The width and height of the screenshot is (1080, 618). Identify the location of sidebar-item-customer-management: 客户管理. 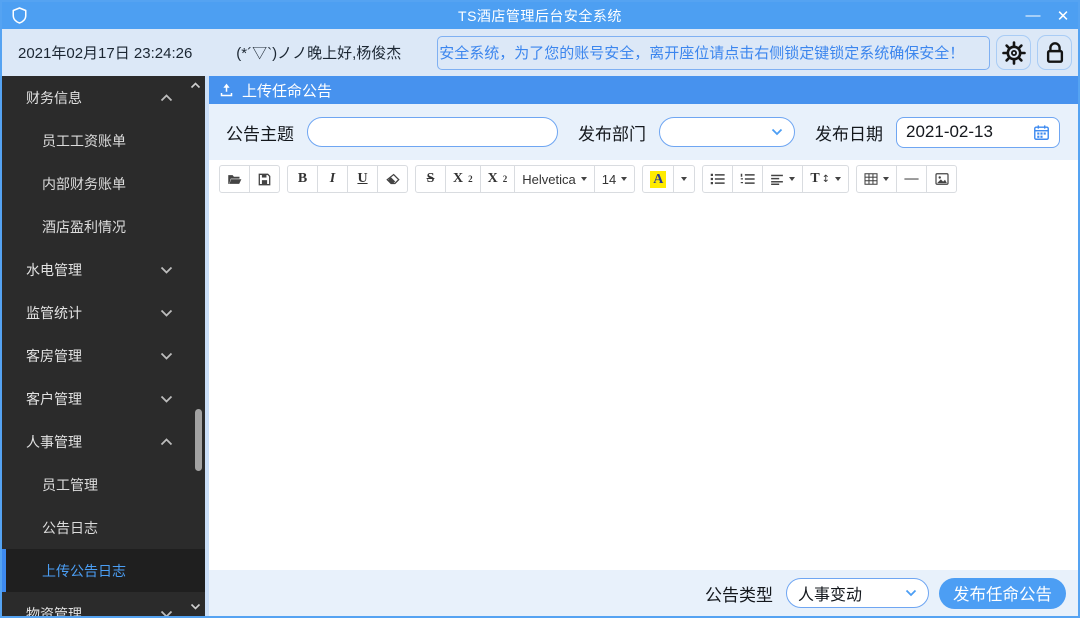
(103, 398).